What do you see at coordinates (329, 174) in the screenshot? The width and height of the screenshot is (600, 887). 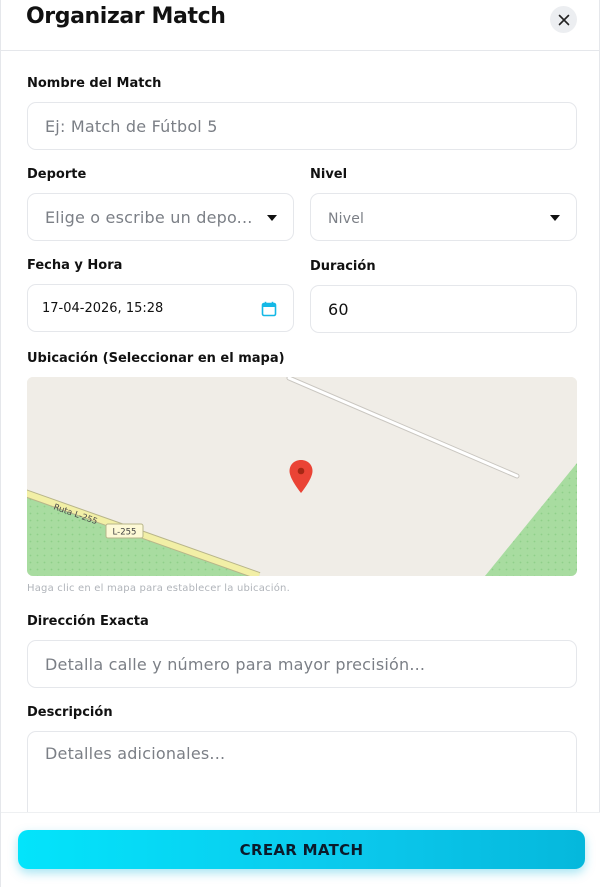 I see `level-label: Nivel` at bounding box center [329, 174].